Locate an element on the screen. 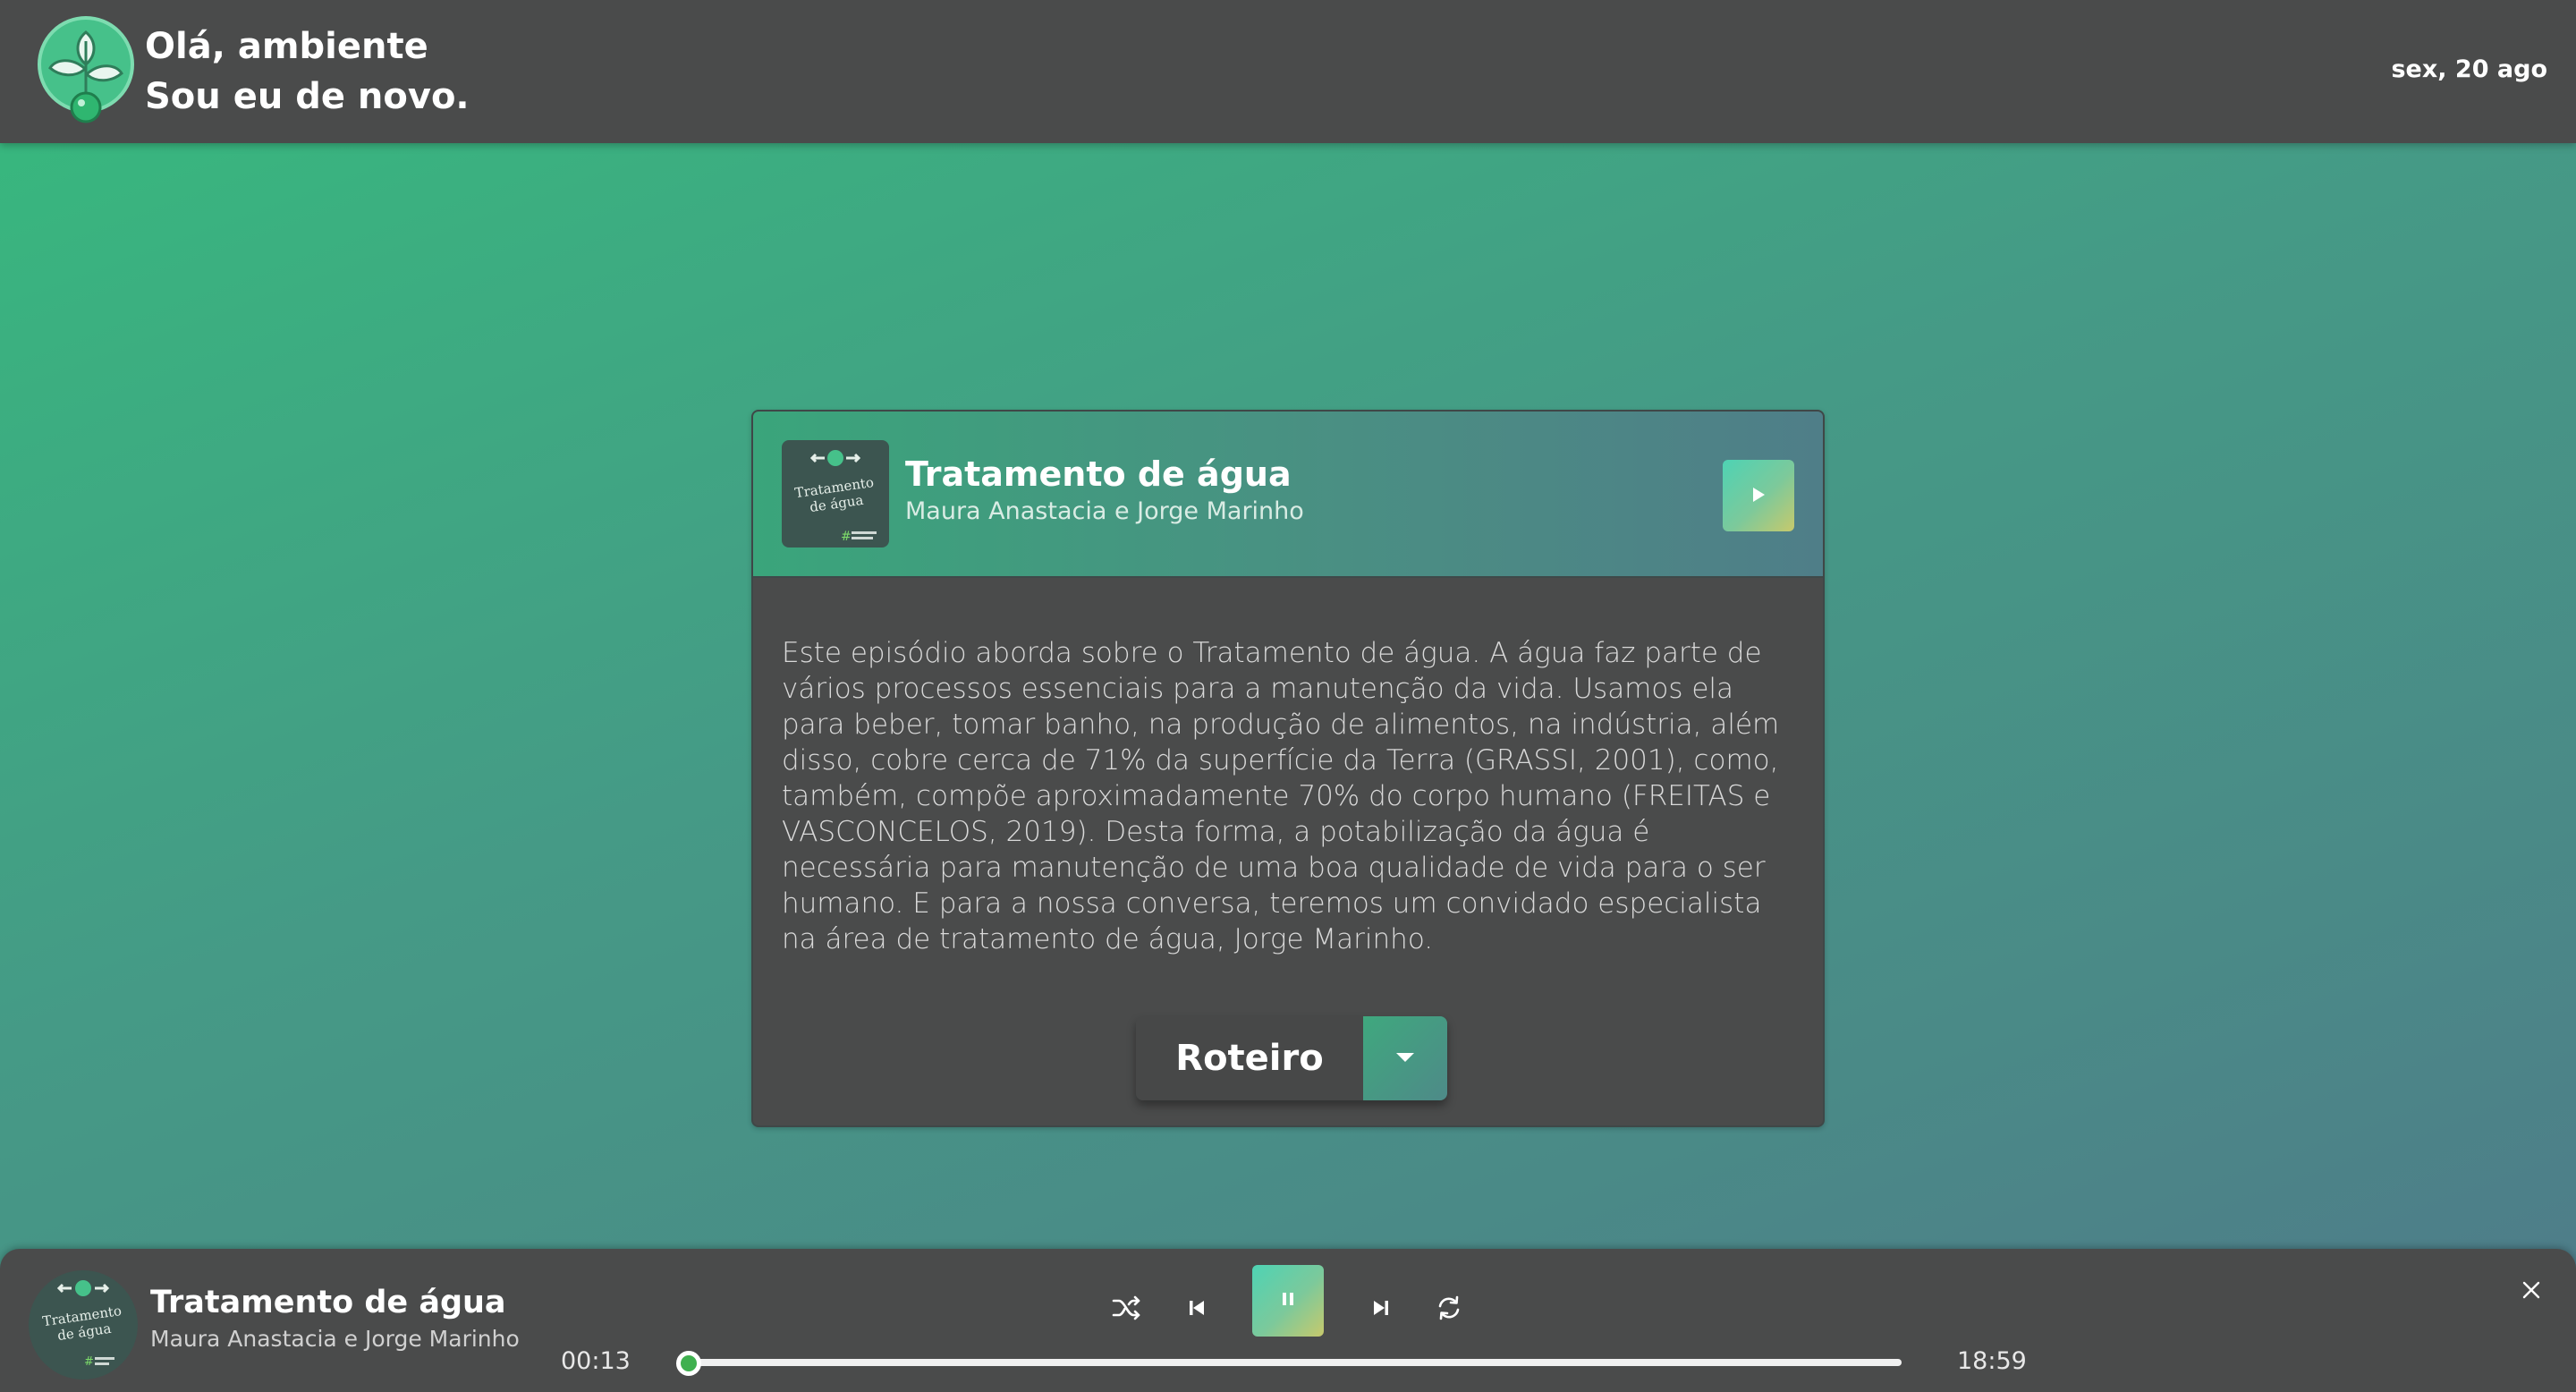  roteiro-dropdown: Roteiro is located at coordinates (1291, 1058).